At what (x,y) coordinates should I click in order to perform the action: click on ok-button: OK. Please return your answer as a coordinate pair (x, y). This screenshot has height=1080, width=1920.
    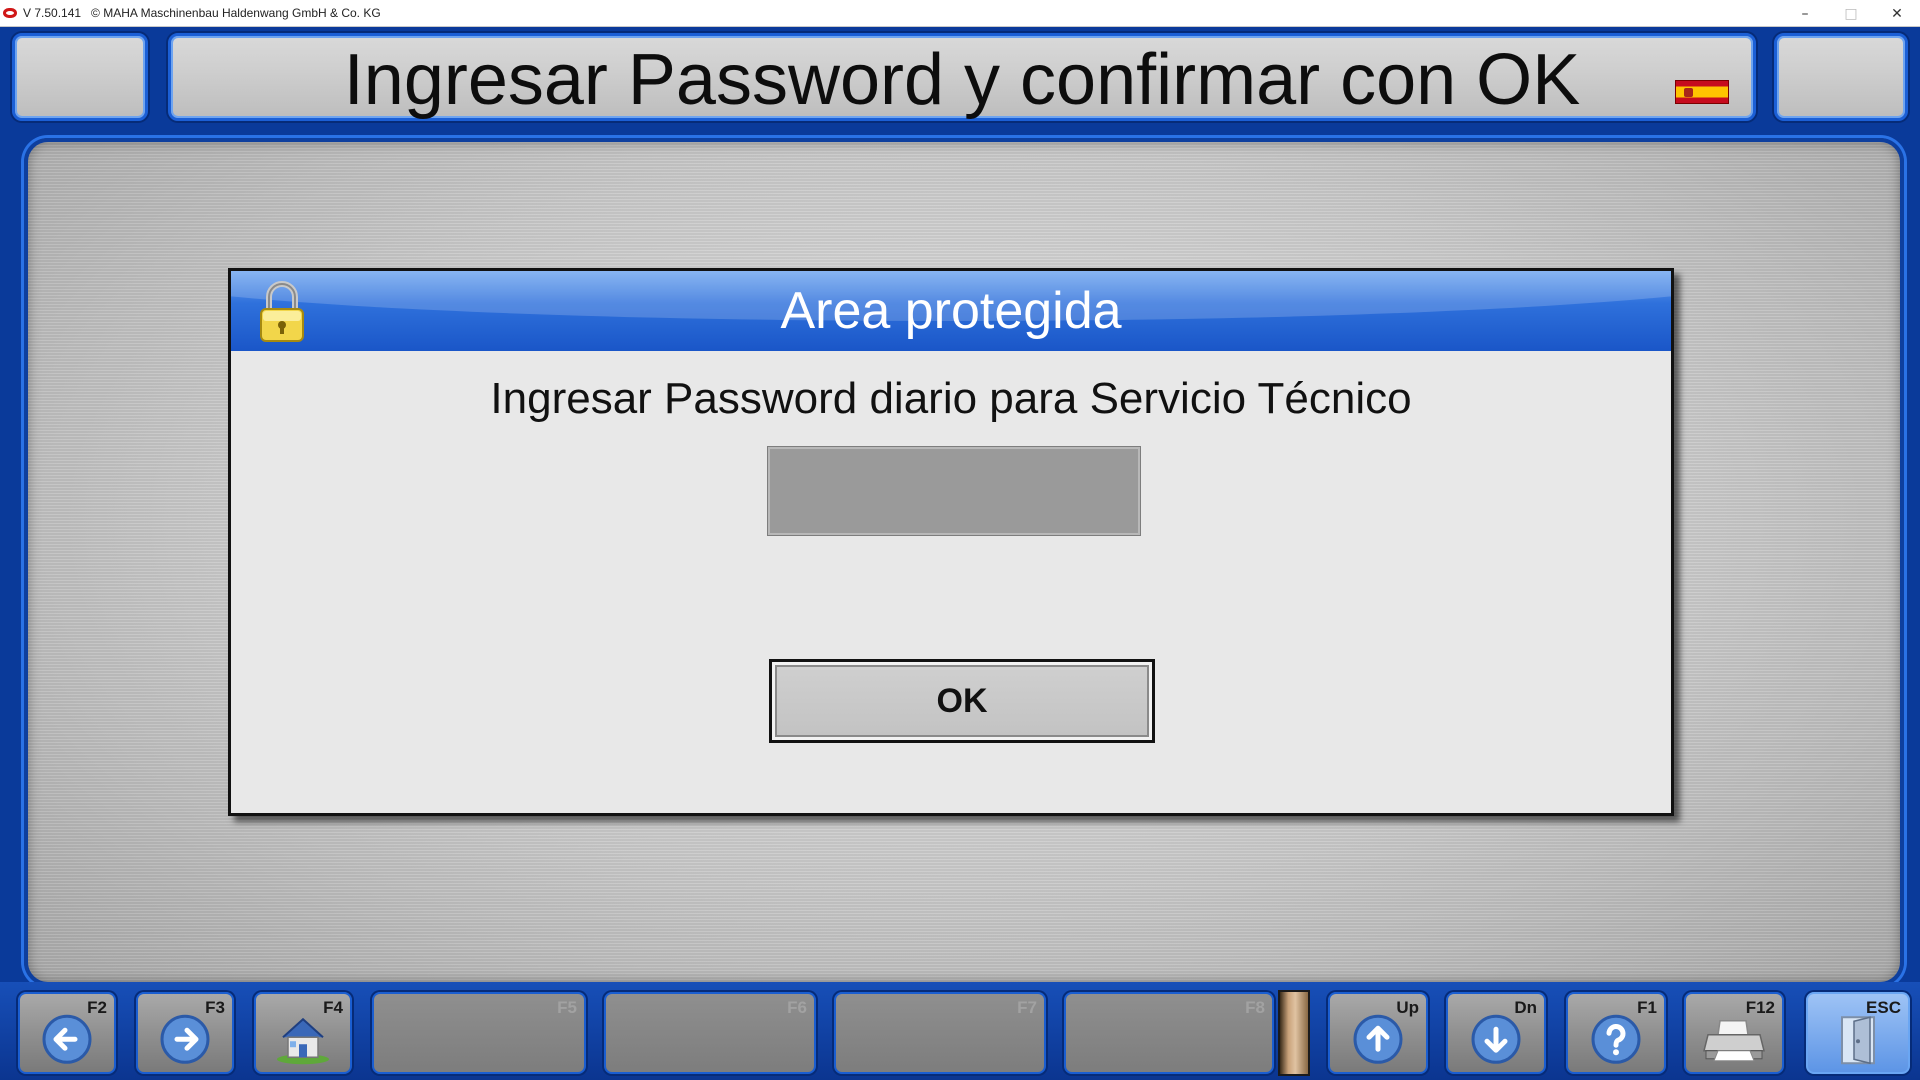
    Looking at the image, I should click on (962, 701).